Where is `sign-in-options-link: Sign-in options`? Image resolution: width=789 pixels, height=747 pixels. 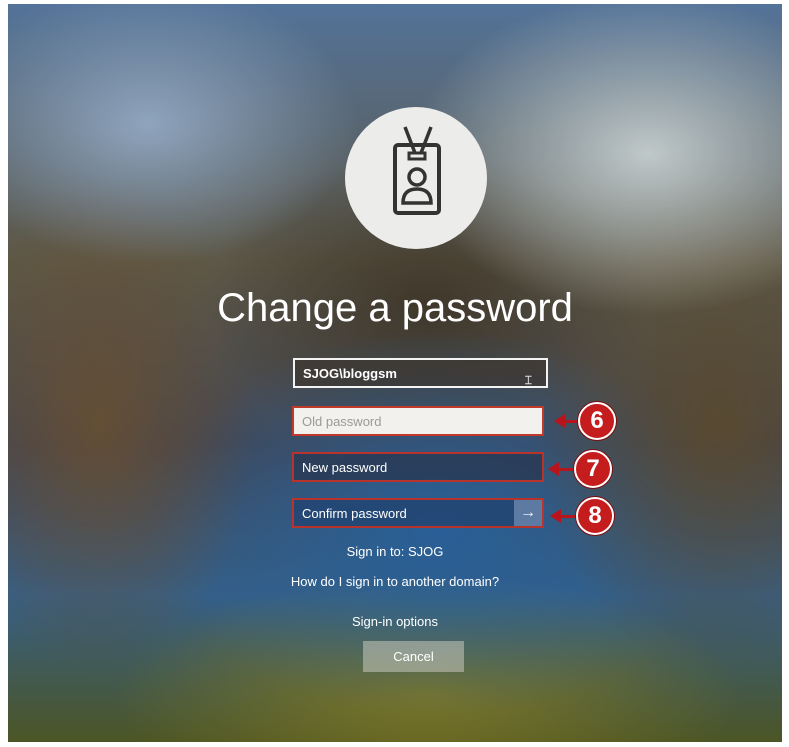 sign-in-options-link: Sign-in options is located at coordinates (395, 621).